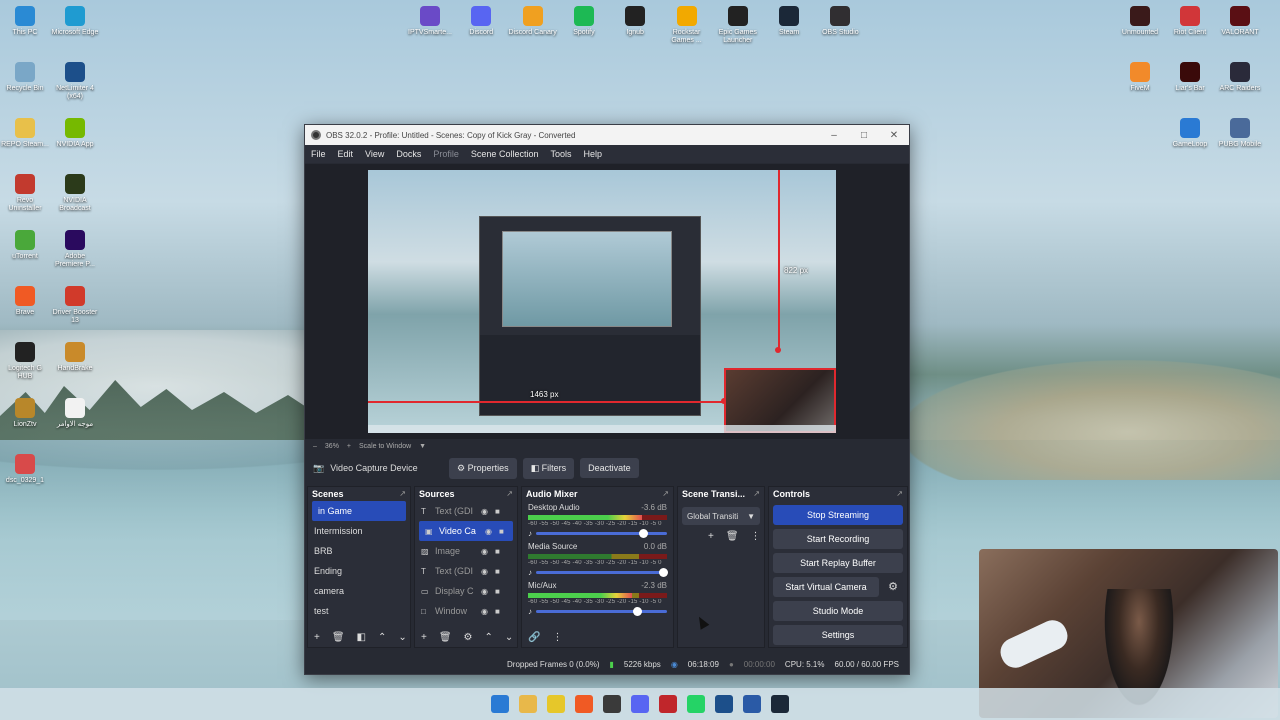  Describe the element at coordinates (864, 135) in the screenshot. I see `maximize-icon: □` at that location.